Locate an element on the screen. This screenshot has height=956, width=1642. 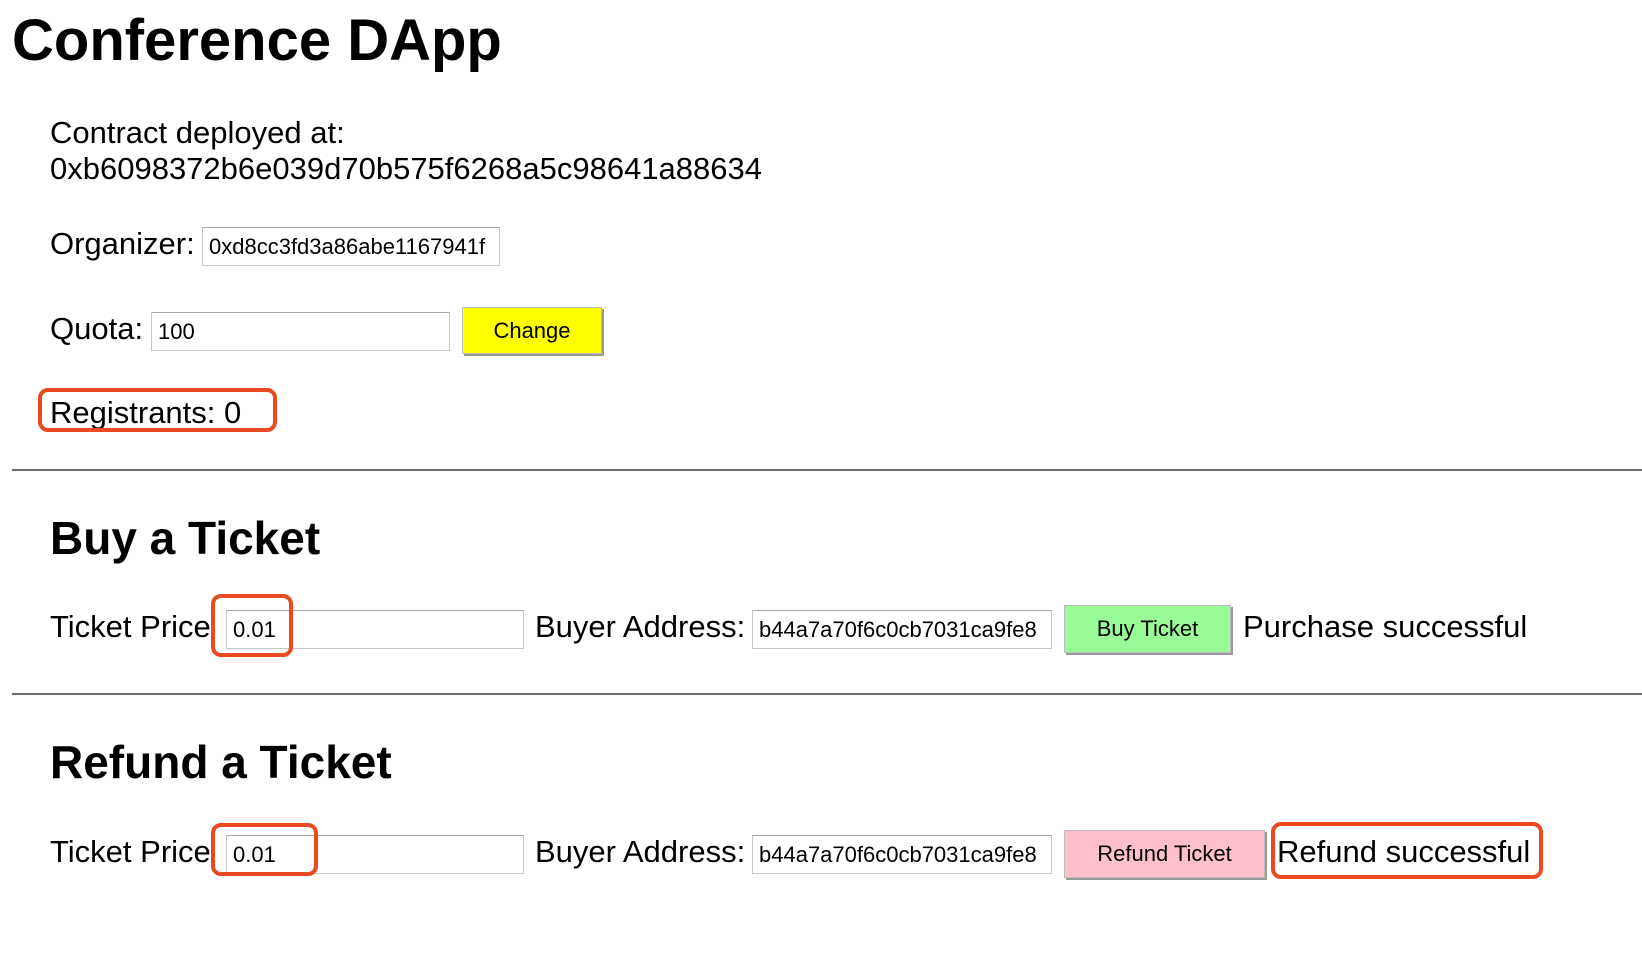
refund-status: Refund successful is located at coordinates (1404, 851).